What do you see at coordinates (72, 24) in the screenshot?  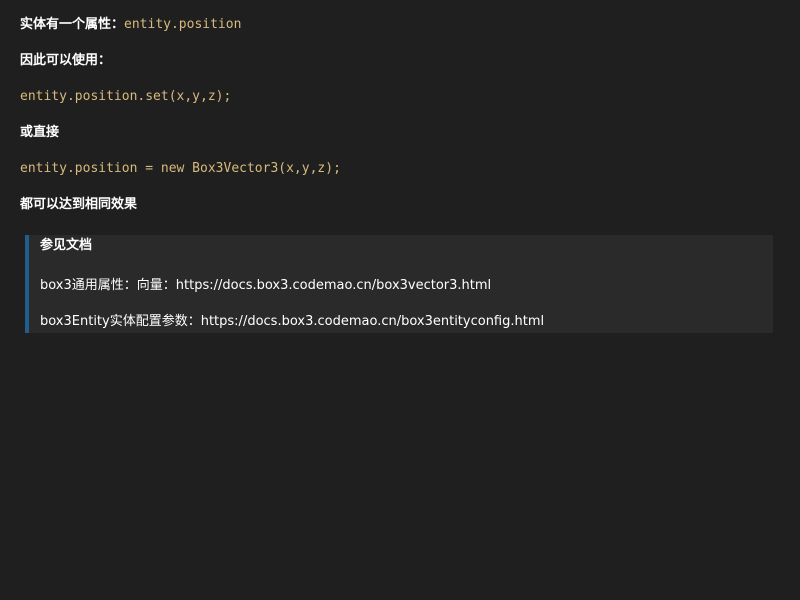 I see `intro-label: 实体有一个属性：` at bounding box center [72, 24].